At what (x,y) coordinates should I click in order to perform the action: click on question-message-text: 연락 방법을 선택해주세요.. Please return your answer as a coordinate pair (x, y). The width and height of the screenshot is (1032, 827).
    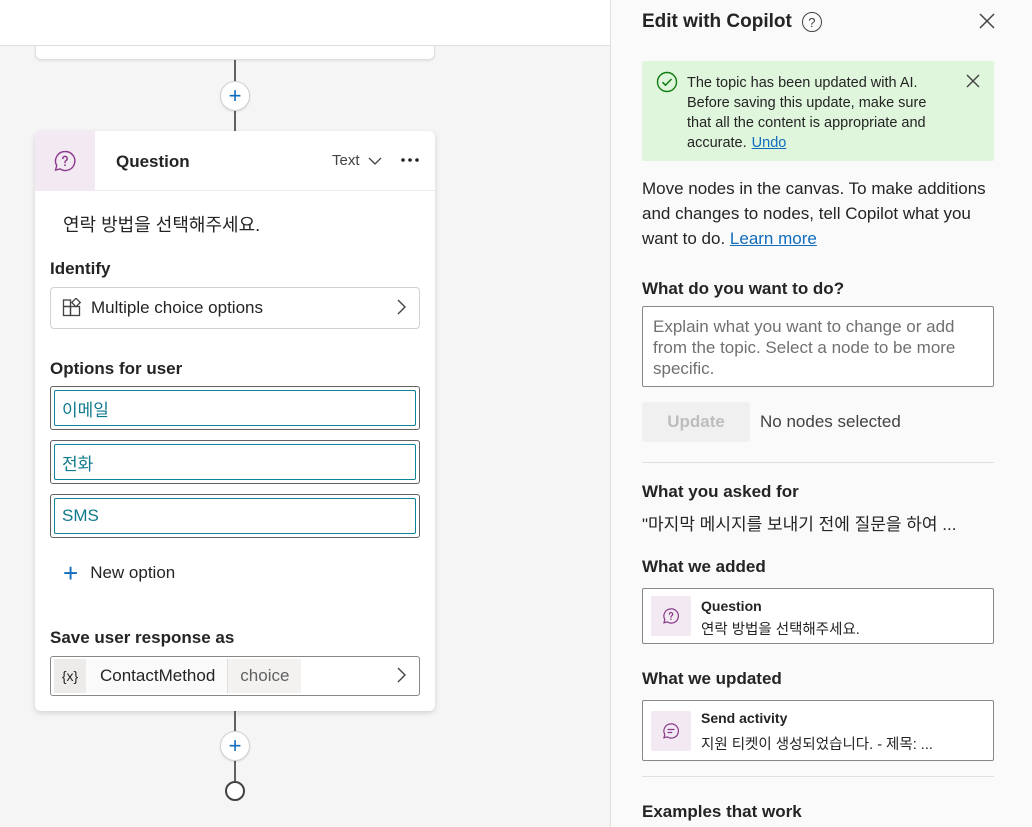
    Looking at the image, I should click on (161, 224).